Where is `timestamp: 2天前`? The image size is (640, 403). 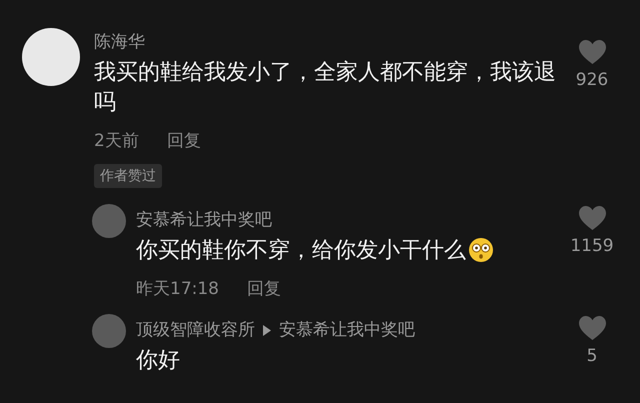
timestamp: 2天前 is located at coordinates (116, 141).